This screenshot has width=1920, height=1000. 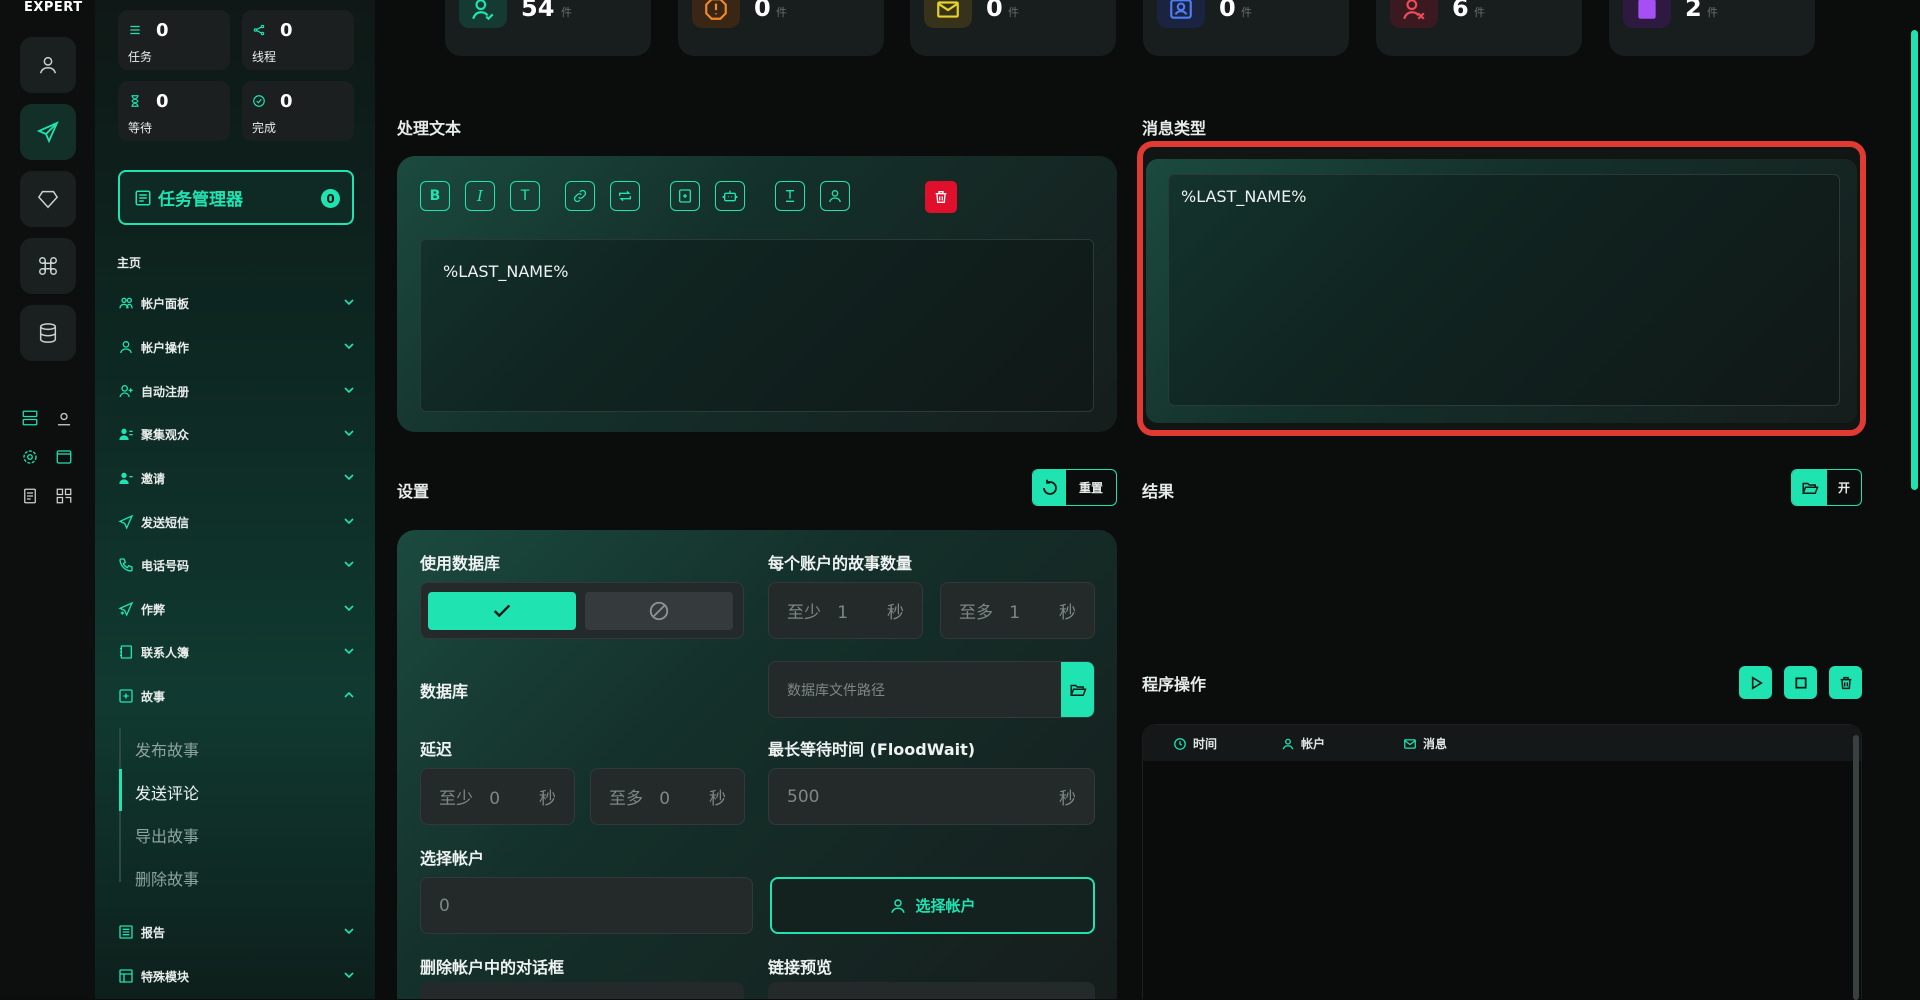 What do you see at coordinates (126, 609) in the screenshot?
I see `send-plus-icon` at bounding box center [126, 609].